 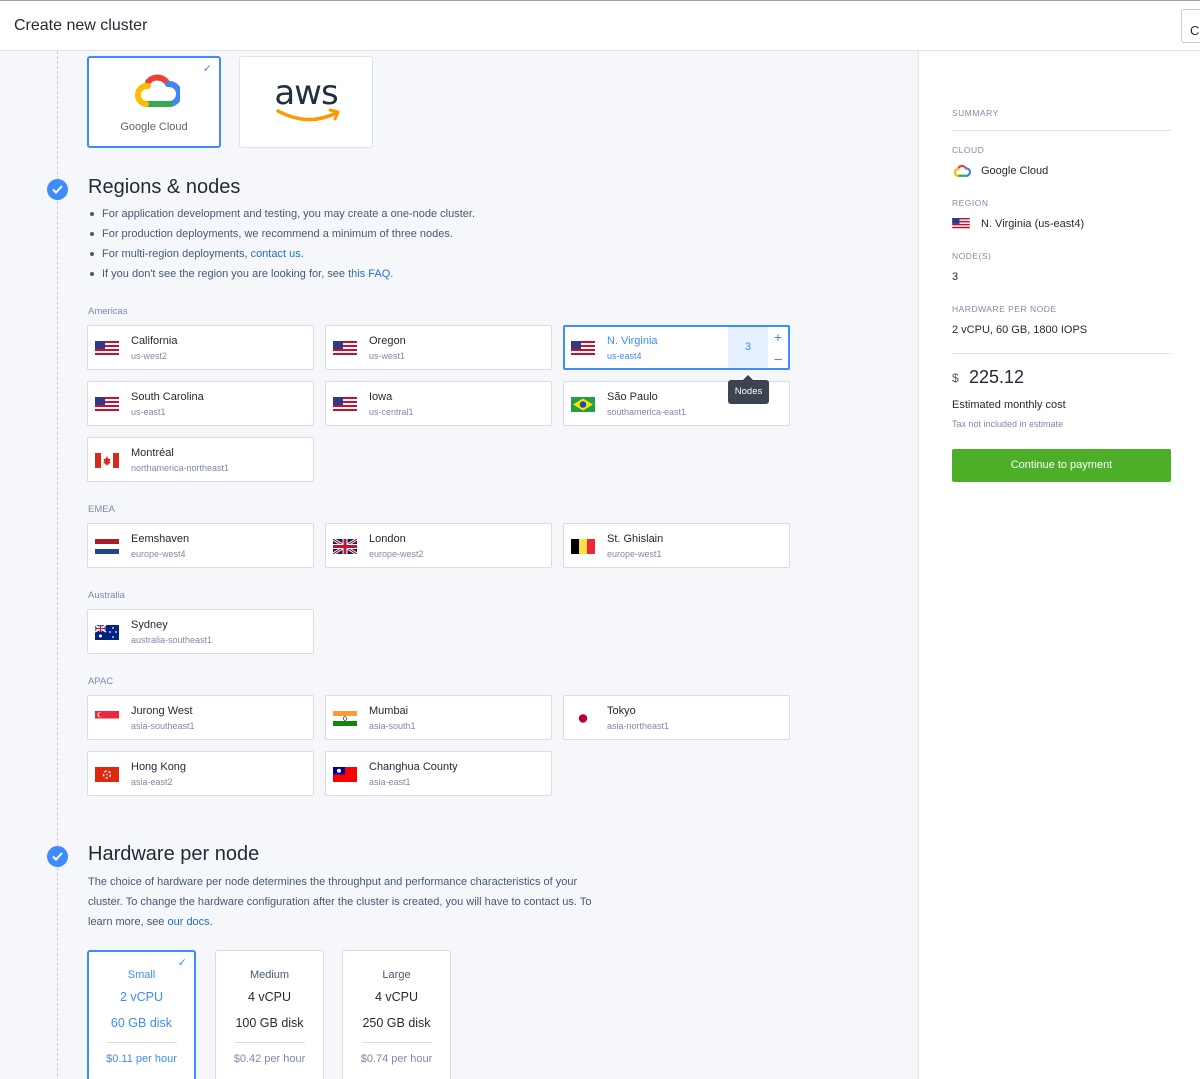 What do you see at coordinates (1004, 309) in the screenshot?
I see `summary-hardware-label: HARDWARE PER NODE` at bounding box center [1004, 309].